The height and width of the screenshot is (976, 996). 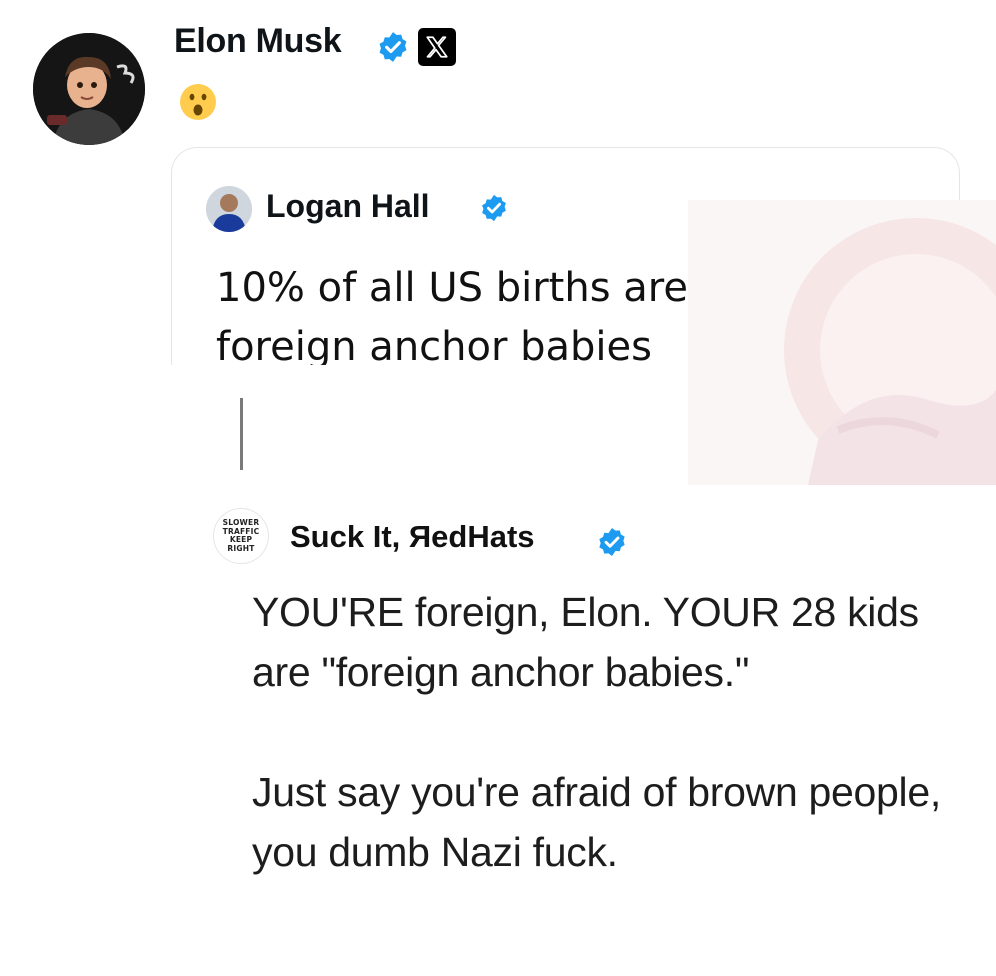 What do you see at coordinates (344, 425) in the screenshot?
I see `image-cut-band` at bounding box center [344, 425].